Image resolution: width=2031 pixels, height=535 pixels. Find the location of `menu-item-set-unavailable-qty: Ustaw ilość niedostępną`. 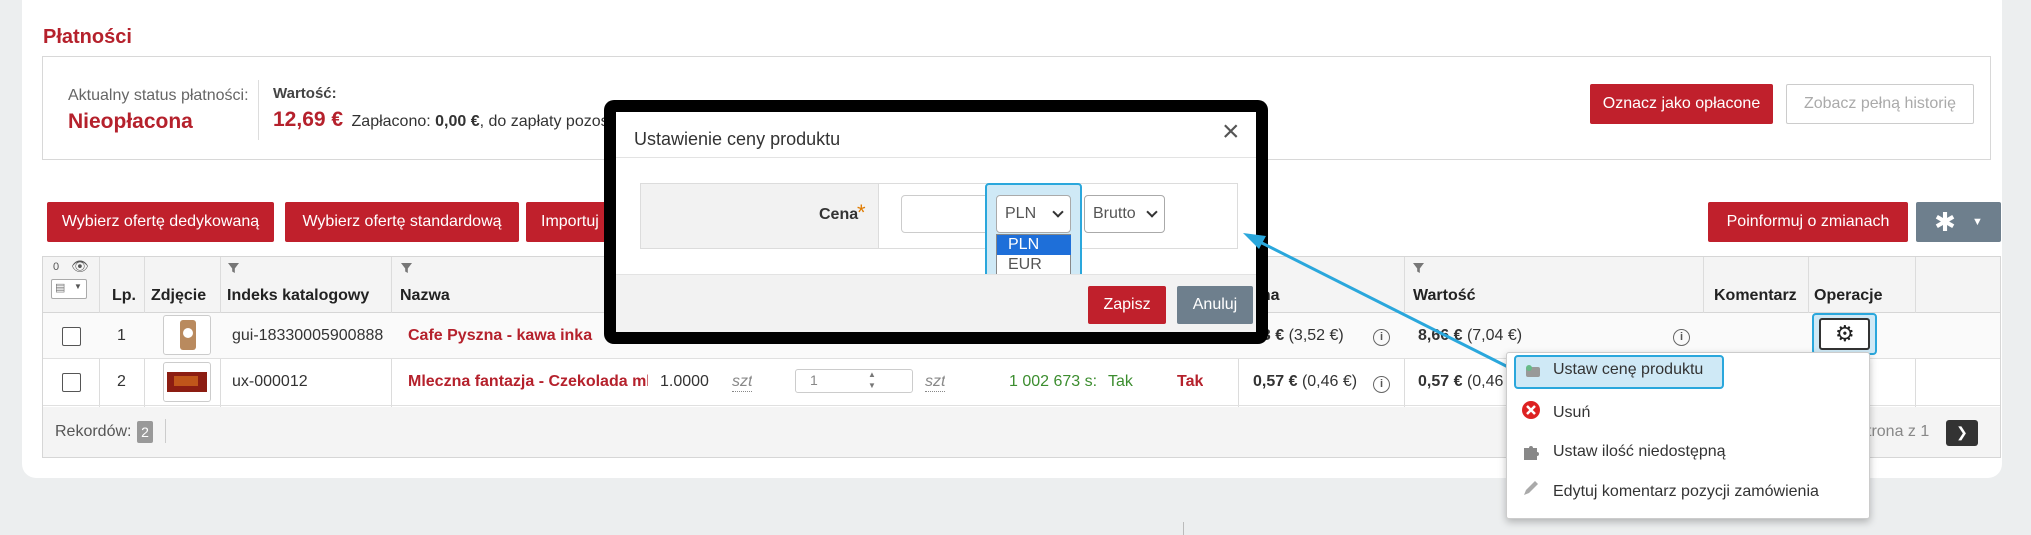

menu-item-set-unavailable-qty: Ustaw ilość niedostępną is located at coordinates (1639, 452).